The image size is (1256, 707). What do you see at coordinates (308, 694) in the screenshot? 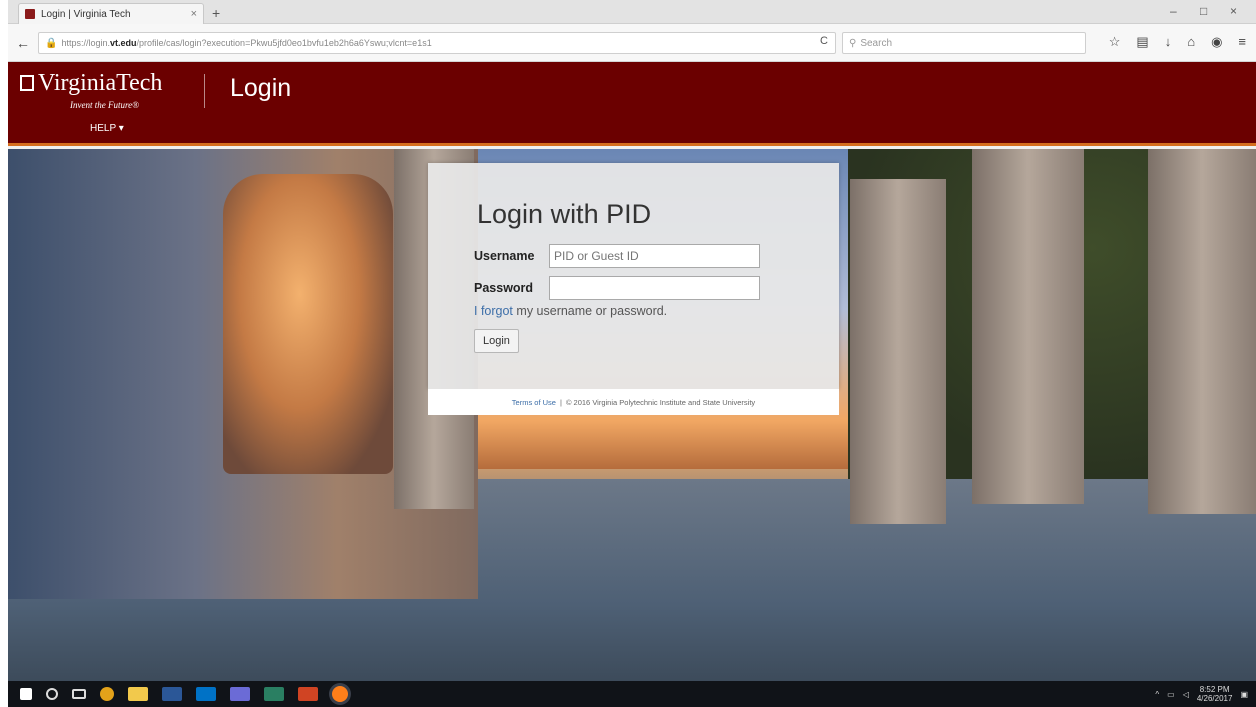
I see `powerpoint-icon` at bounding box center [308, 694].